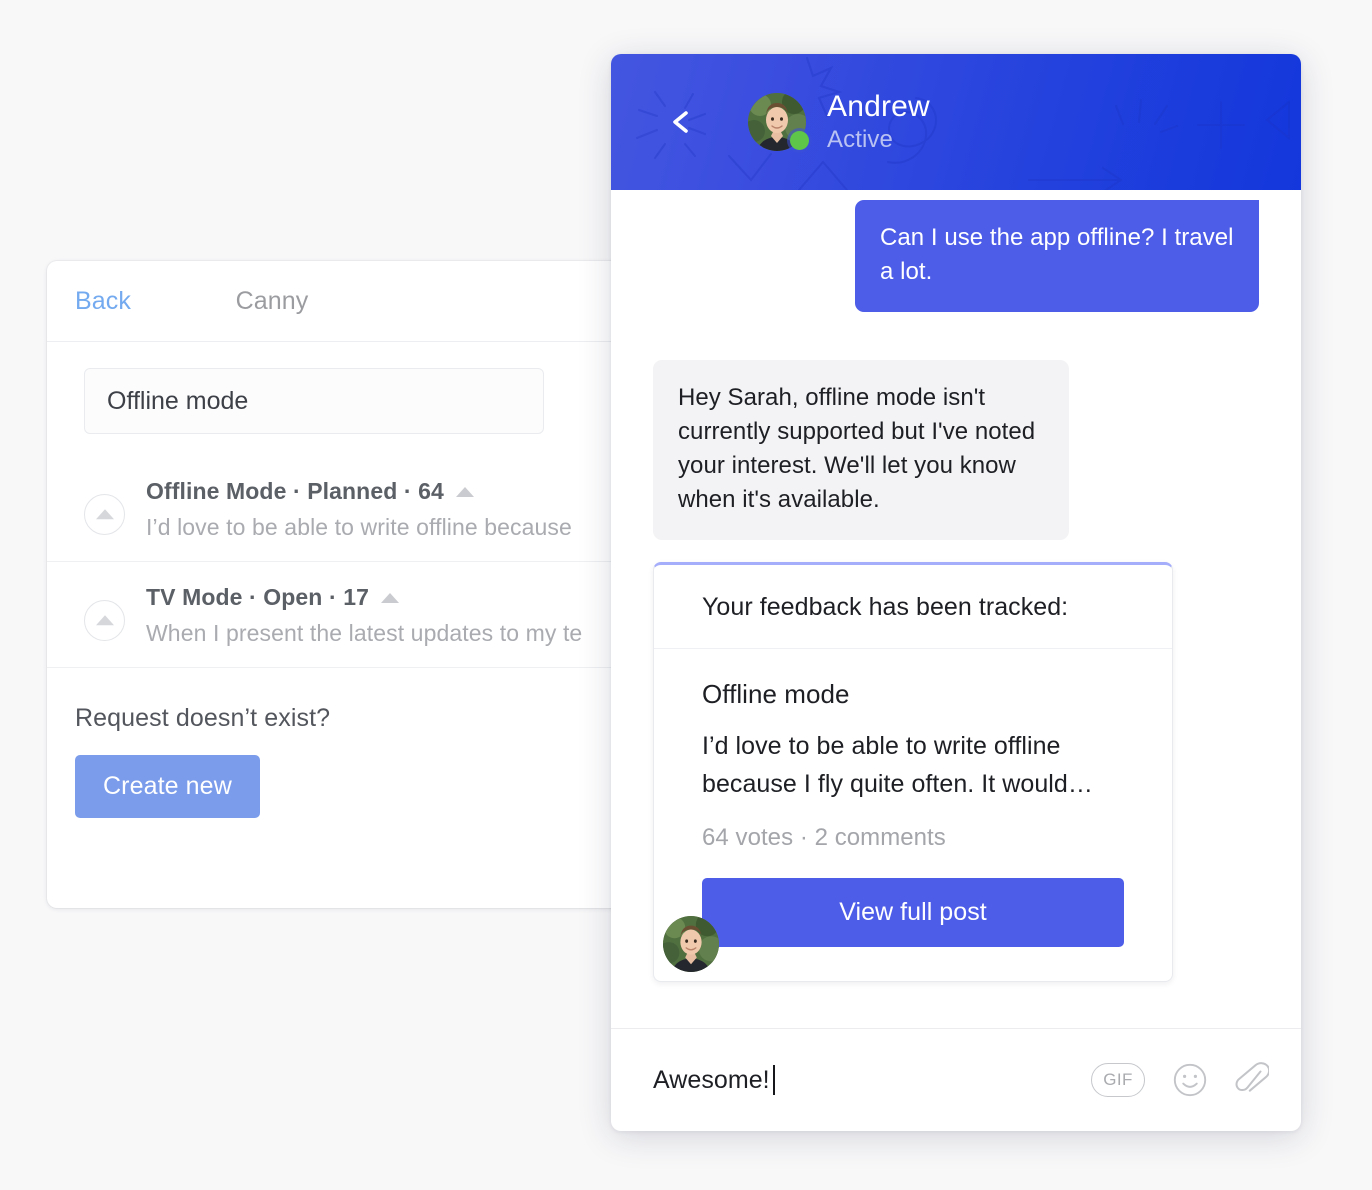 The width and height of the screenshot is (1372, 1190). What do you see at coordinates (872, 1080) in the screenshot?
I see `composer-input: Awesome!` at bounding box center [872, 1080].